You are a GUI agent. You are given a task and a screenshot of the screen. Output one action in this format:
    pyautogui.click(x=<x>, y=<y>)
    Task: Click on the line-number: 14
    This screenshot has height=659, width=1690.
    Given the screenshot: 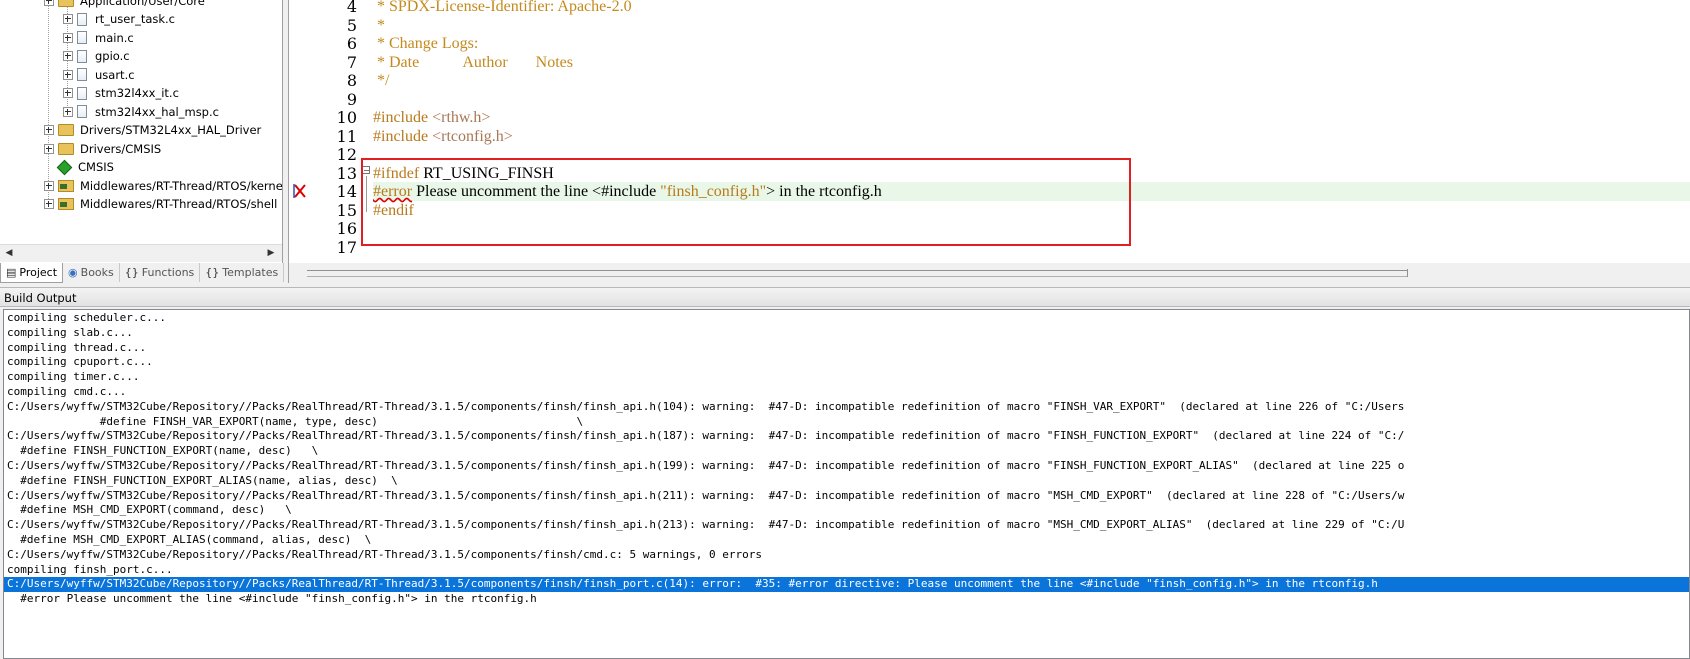 What is the action you would take?
    pyautogui.click(x=346, y=191)
    